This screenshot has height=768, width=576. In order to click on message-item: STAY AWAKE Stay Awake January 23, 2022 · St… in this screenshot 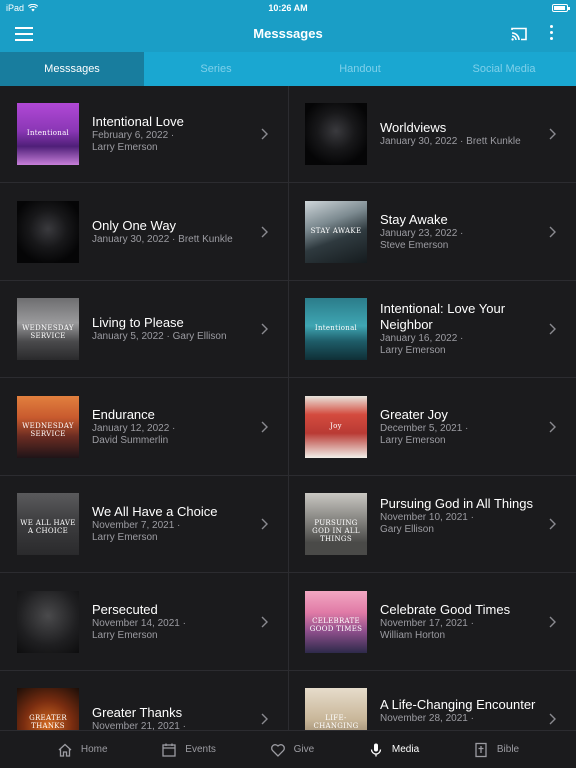, I will do `click(432, 232)`.